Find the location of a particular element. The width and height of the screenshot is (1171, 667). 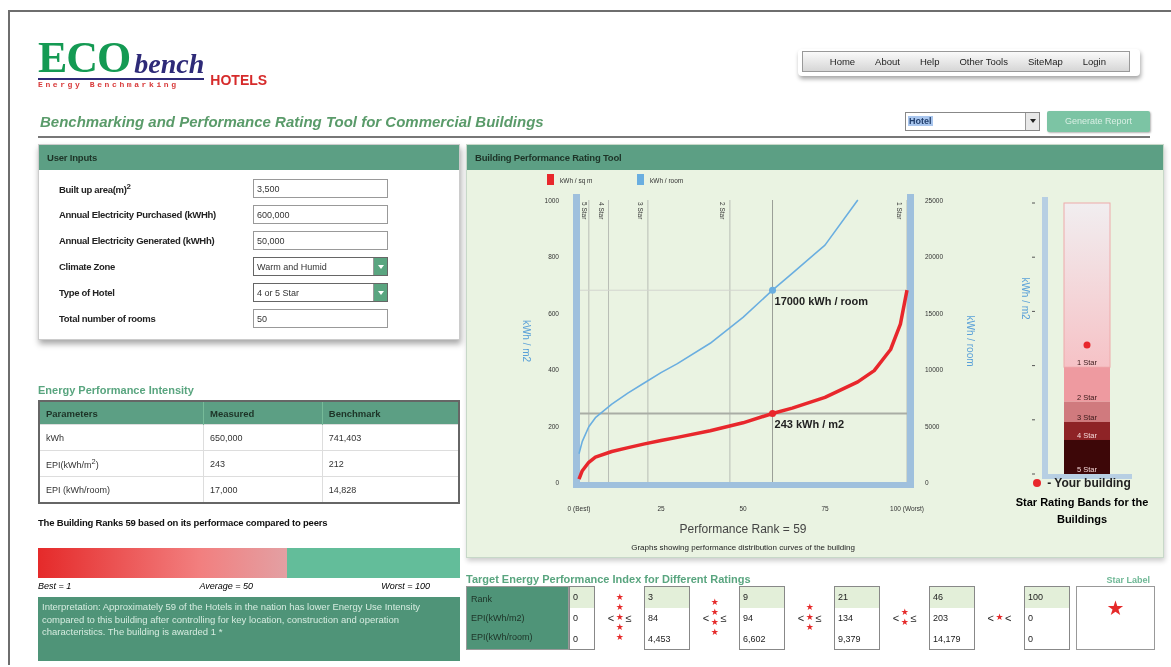

input-field: 600,000 is located at coordinates (320, 214).